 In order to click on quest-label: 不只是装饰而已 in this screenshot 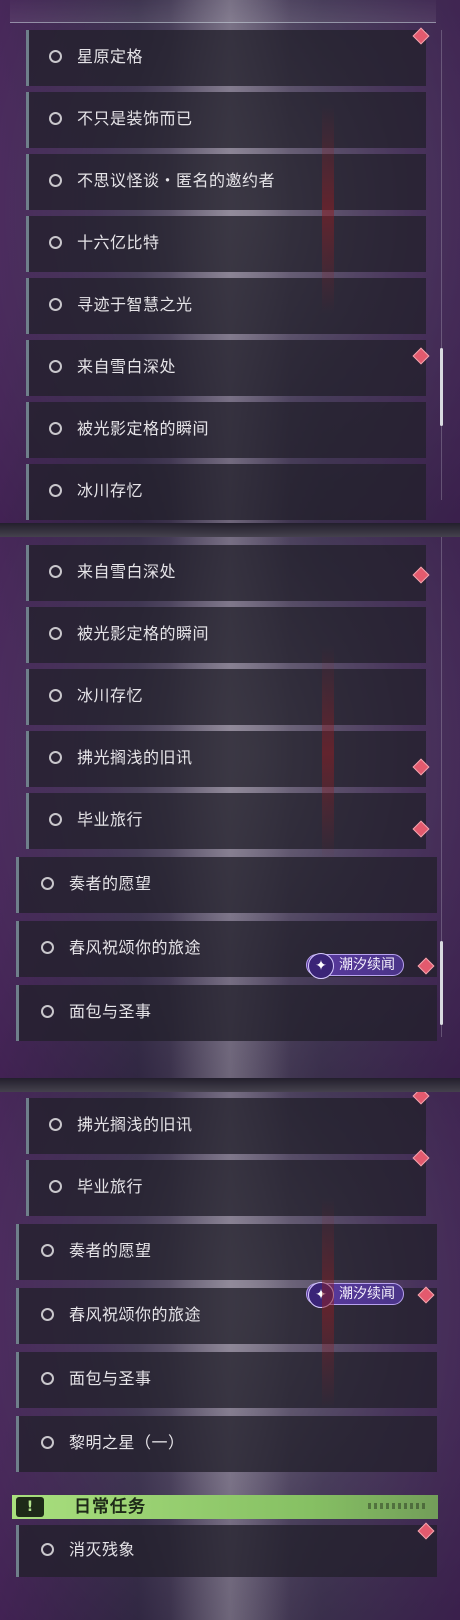, I will do `click(135, 118)`.